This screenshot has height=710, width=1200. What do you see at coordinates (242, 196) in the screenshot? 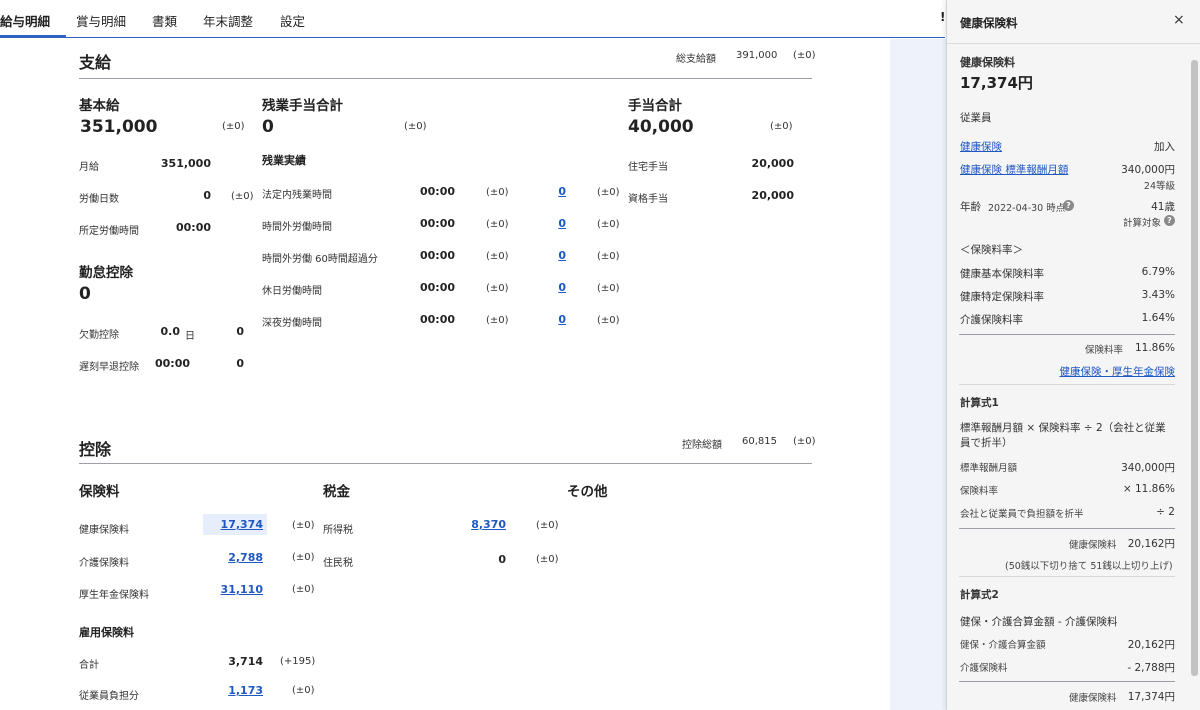
I see `kihon-row-diff: (±0)` at bounding box center [242, 196].